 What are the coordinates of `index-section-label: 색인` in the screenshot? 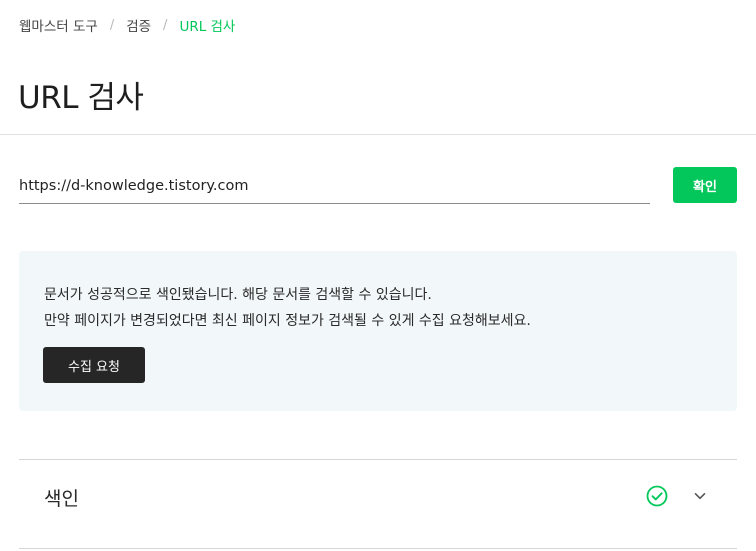 It's located at (61, 499).